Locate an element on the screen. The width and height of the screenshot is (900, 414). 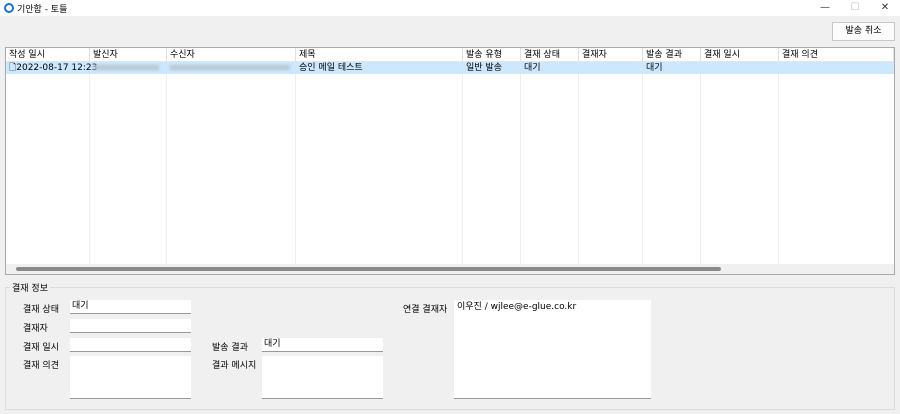
minimize-button: — is located at coordinates (825, 8).